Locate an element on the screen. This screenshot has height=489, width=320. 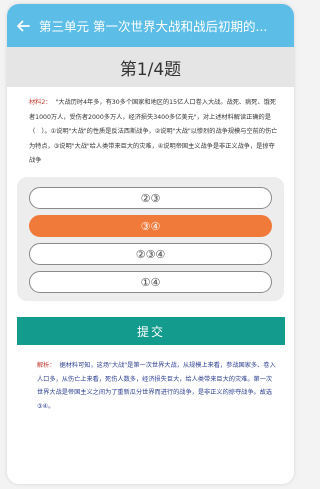
submit-button: 提交 is located at coordinates (151, 331).